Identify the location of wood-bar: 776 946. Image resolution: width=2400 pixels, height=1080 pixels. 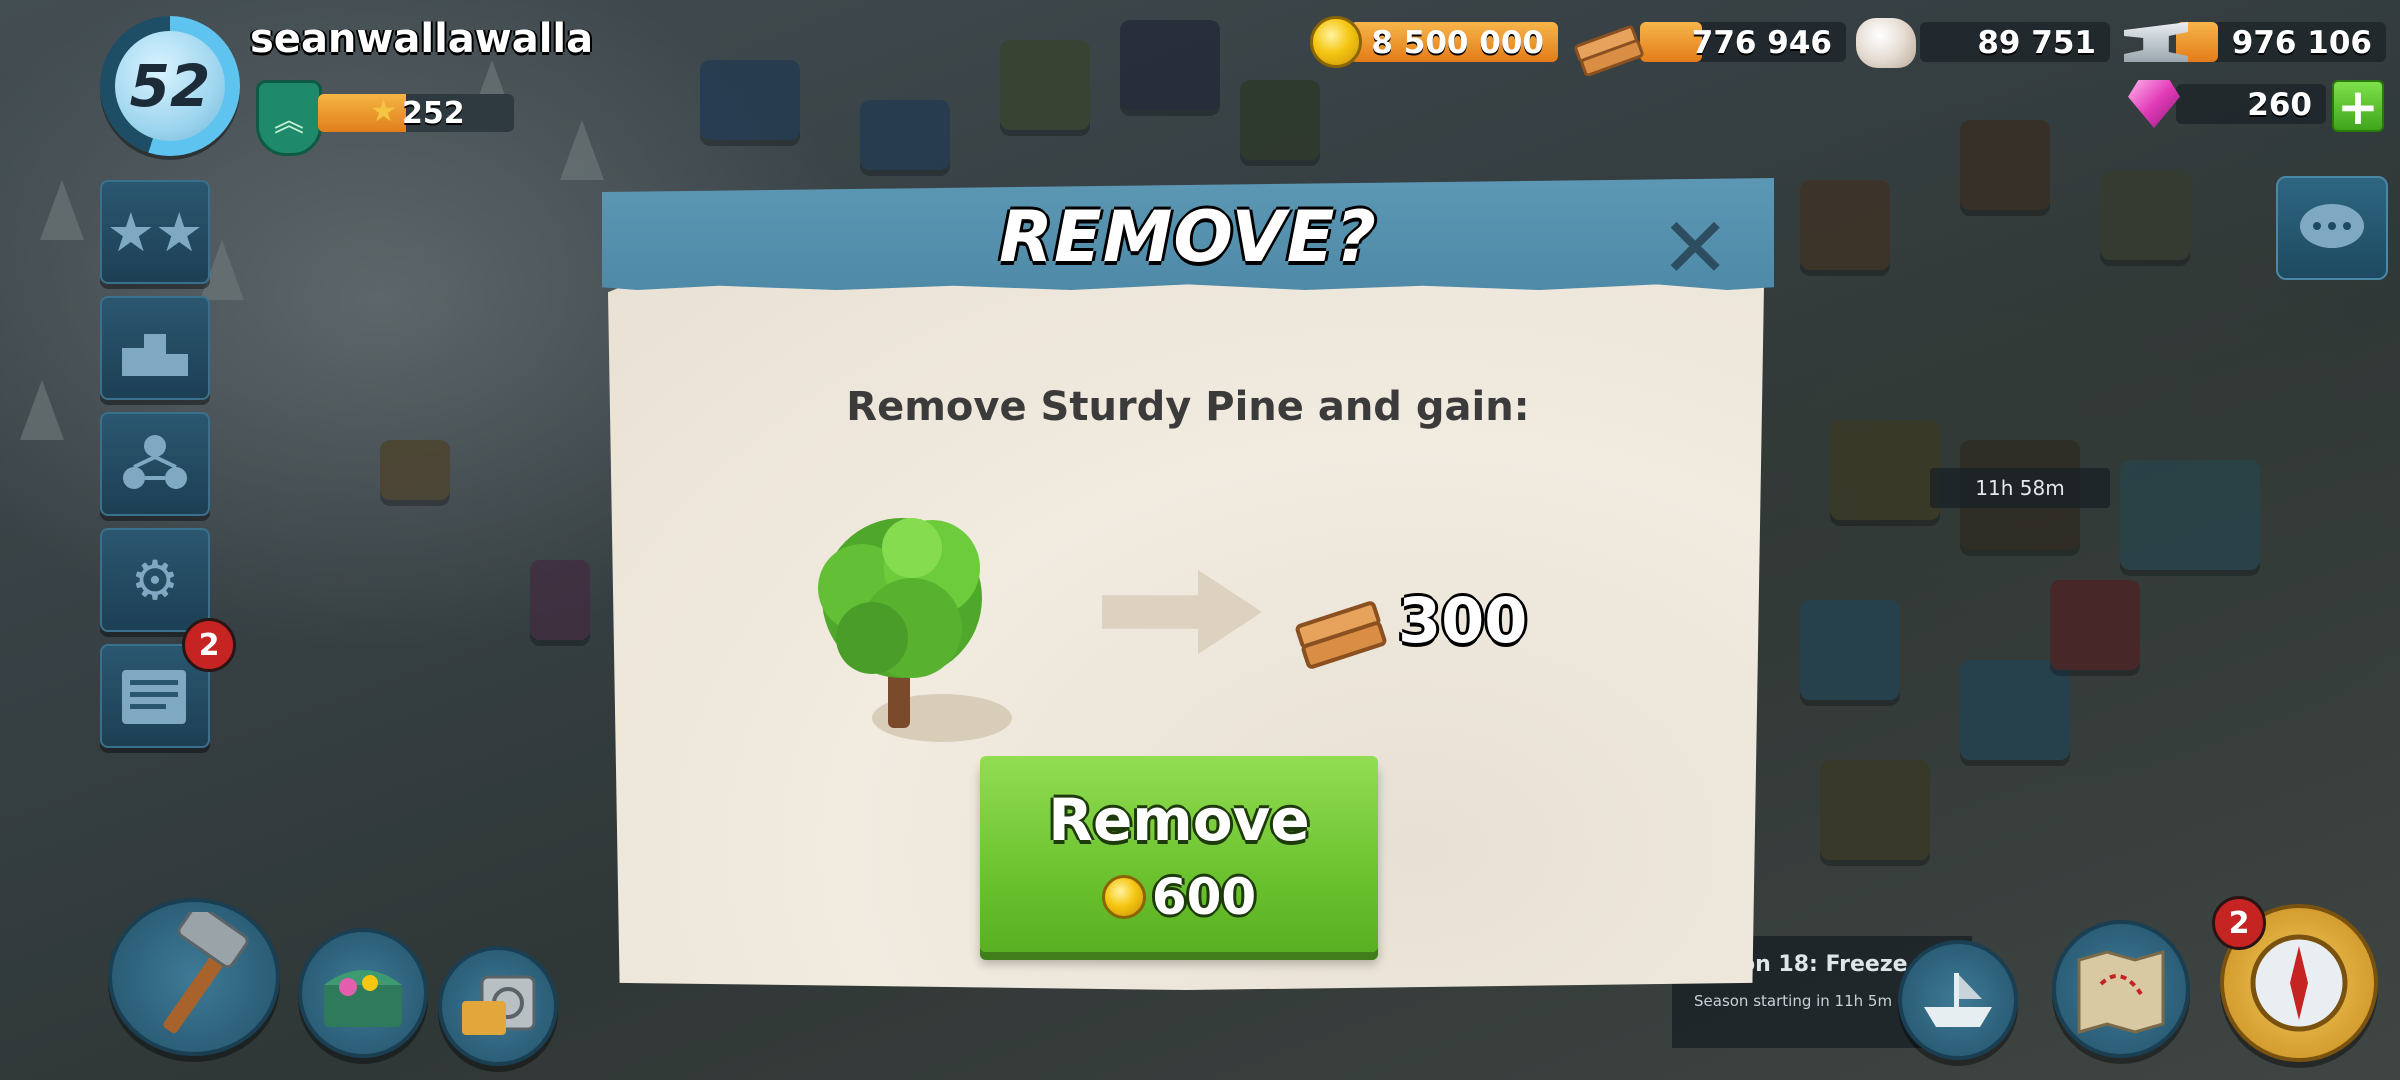
(1743, 42).